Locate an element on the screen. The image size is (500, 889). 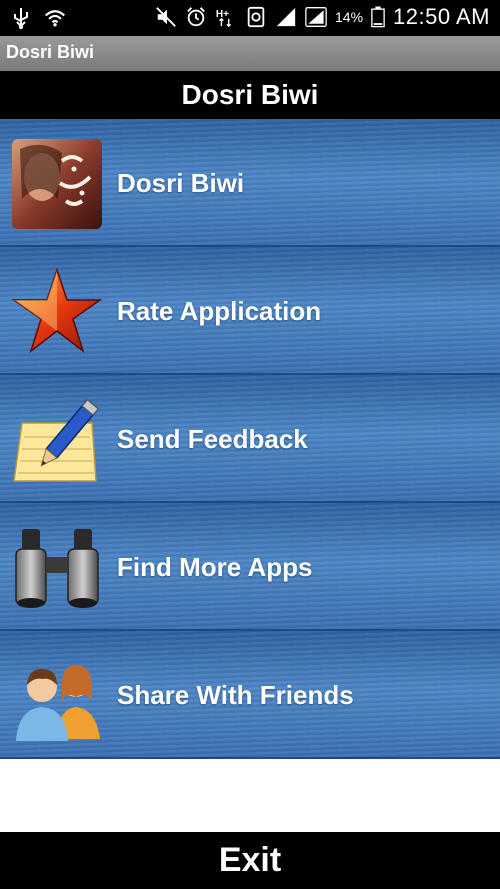
status-bar: H+ 14% 12:50 AM is located at coordinates (250, 18).